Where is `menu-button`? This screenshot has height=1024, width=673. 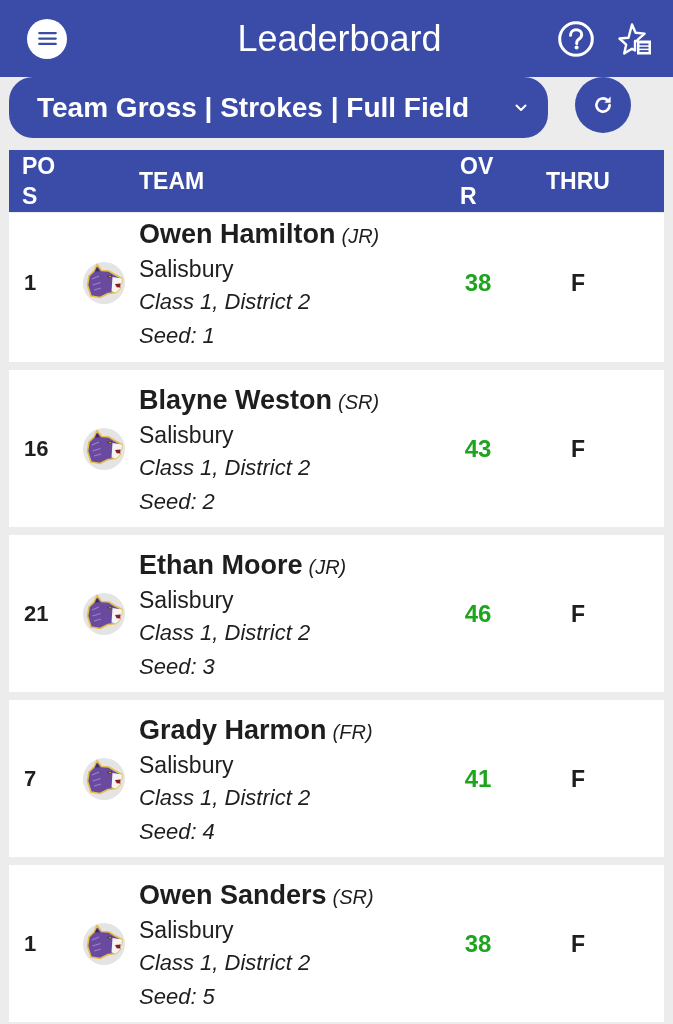 menu-button is located at coordinates (47, 38).